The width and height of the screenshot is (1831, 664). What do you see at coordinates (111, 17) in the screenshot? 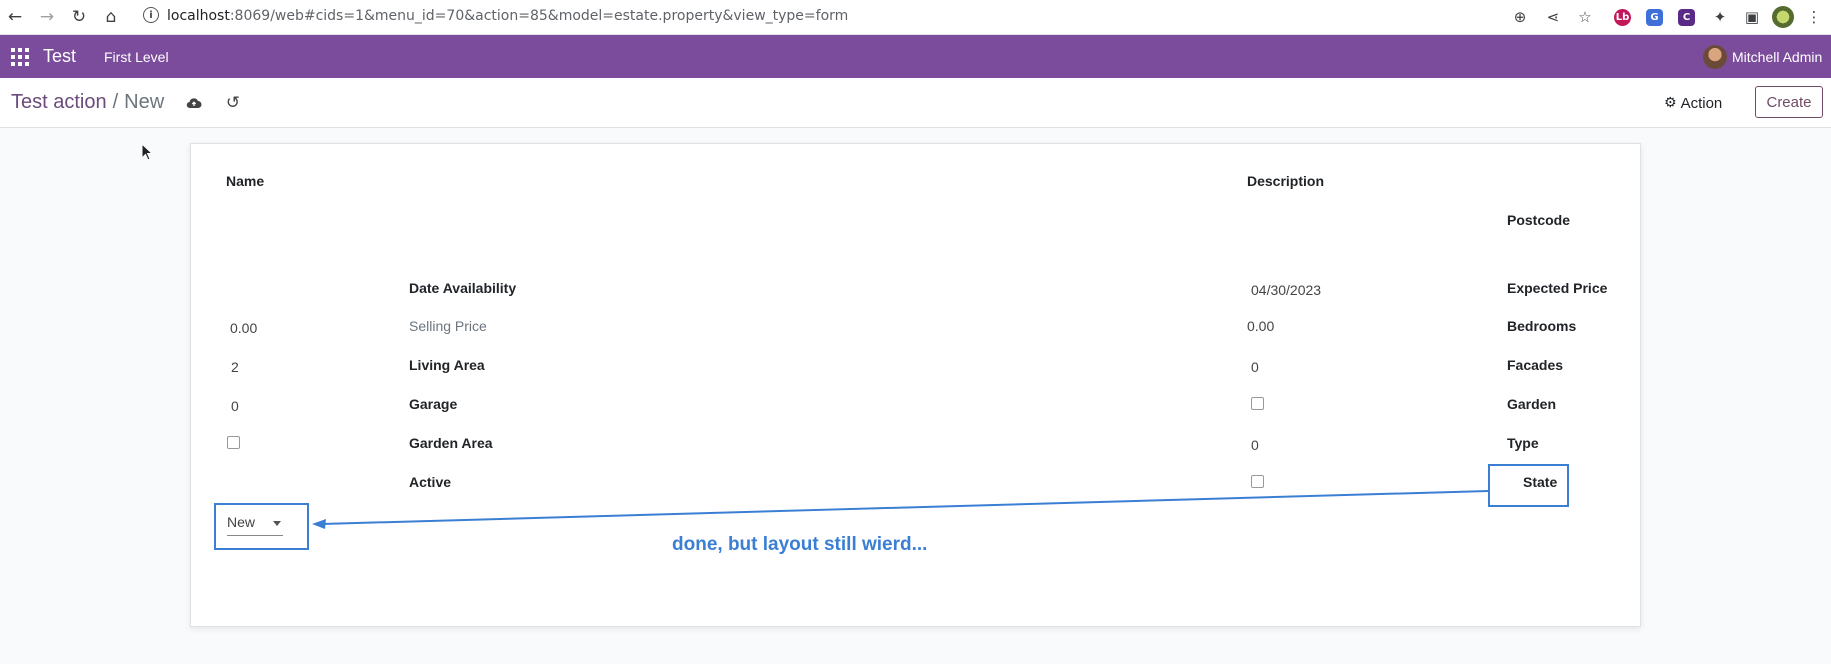
I see `home-icon: ⌂` at bounding box center [111, 17].